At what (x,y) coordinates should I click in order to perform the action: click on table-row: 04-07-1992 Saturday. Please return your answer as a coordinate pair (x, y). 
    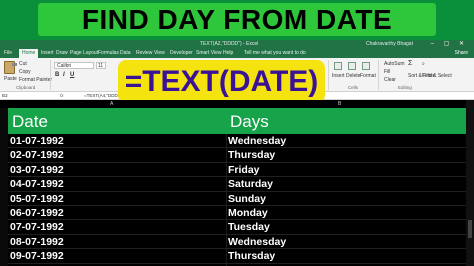
    Looking at the image, I should click on (237, 184).